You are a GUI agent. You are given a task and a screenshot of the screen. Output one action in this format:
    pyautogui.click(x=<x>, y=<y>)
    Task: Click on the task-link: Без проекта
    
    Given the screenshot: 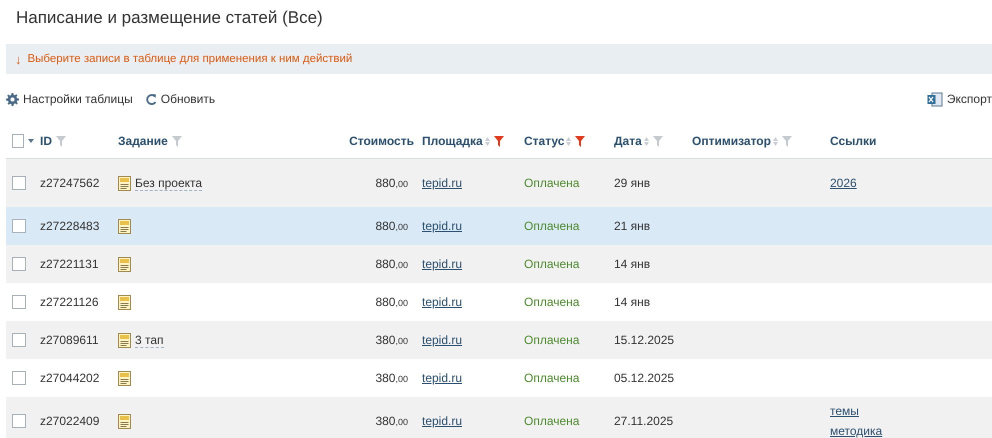 What is the action you would take?
    pyautogui.click(x=168, y=183)
    